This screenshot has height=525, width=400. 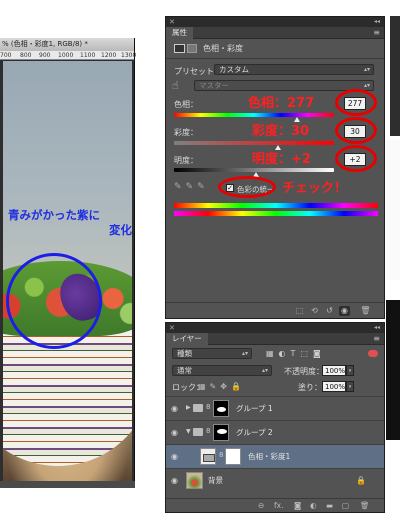 What do you see at coordinates (296, 353) in the screenshot?
I see `filter-icons: ▦◐T⬚◙` at bounding box center [296, 353].